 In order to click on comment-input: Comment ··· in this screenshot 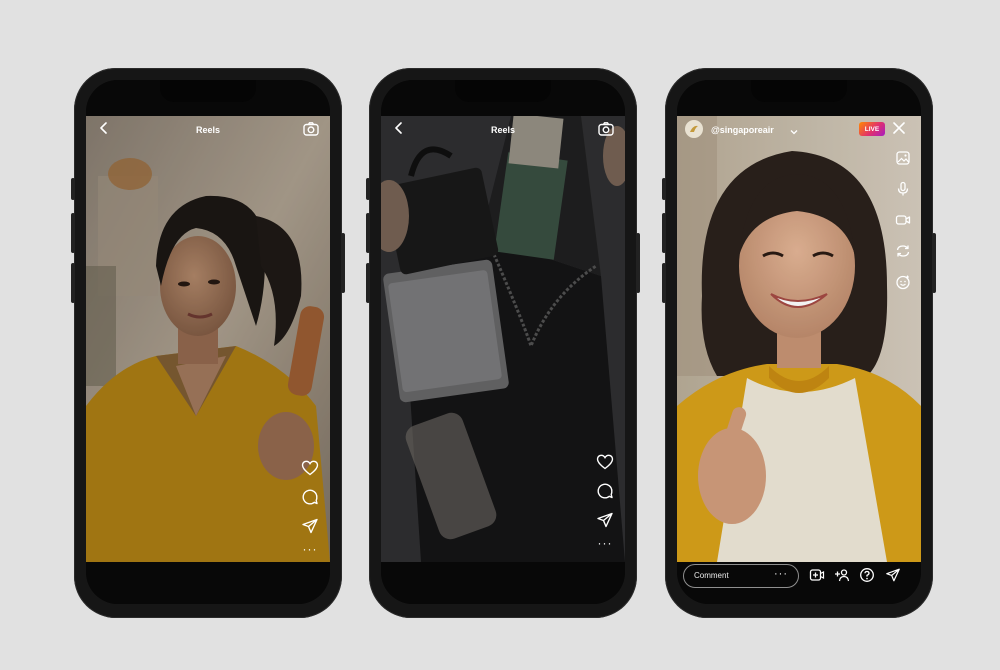, I will do `click(741, 576)`.